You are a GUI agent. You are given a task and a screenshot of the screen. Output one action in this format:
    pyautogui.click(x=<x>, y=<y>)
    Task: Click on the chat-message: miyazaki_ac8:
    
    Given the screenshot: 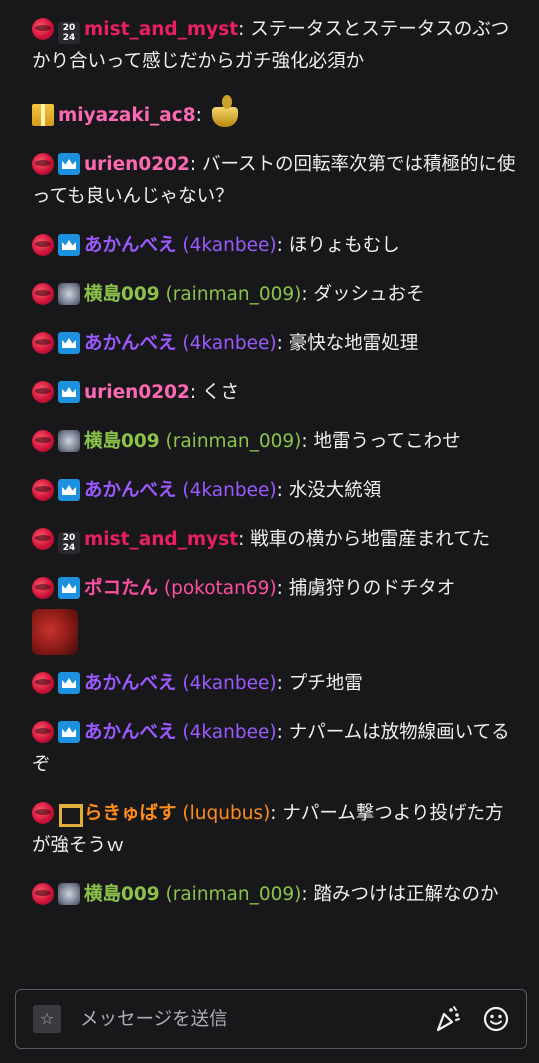 What is the action you would take?
    pyautogui.click(x=269, y=113)
    